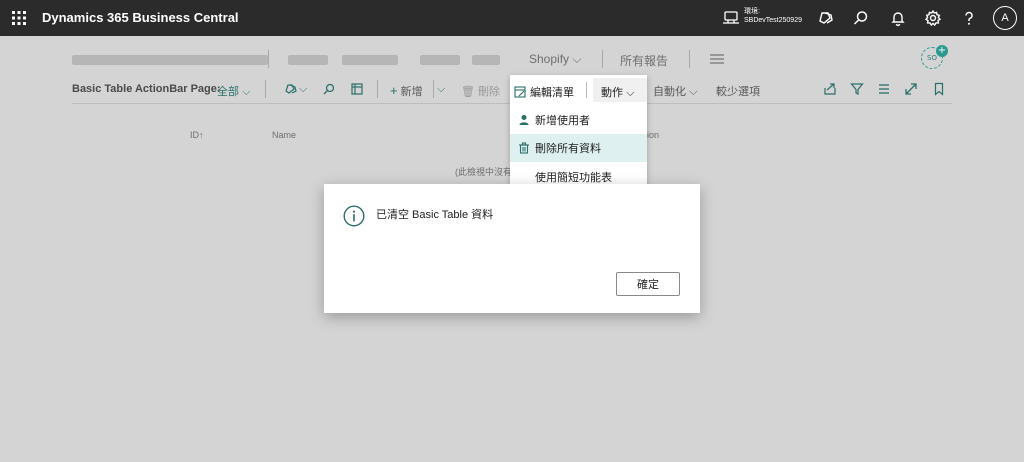 The height and width of the screenshot is (462, 1024). What do you see at coordinates (568, 149) in the screenshot?
I see `menu-item-label: 刪除所有資料` at bounding box center [568, 149].